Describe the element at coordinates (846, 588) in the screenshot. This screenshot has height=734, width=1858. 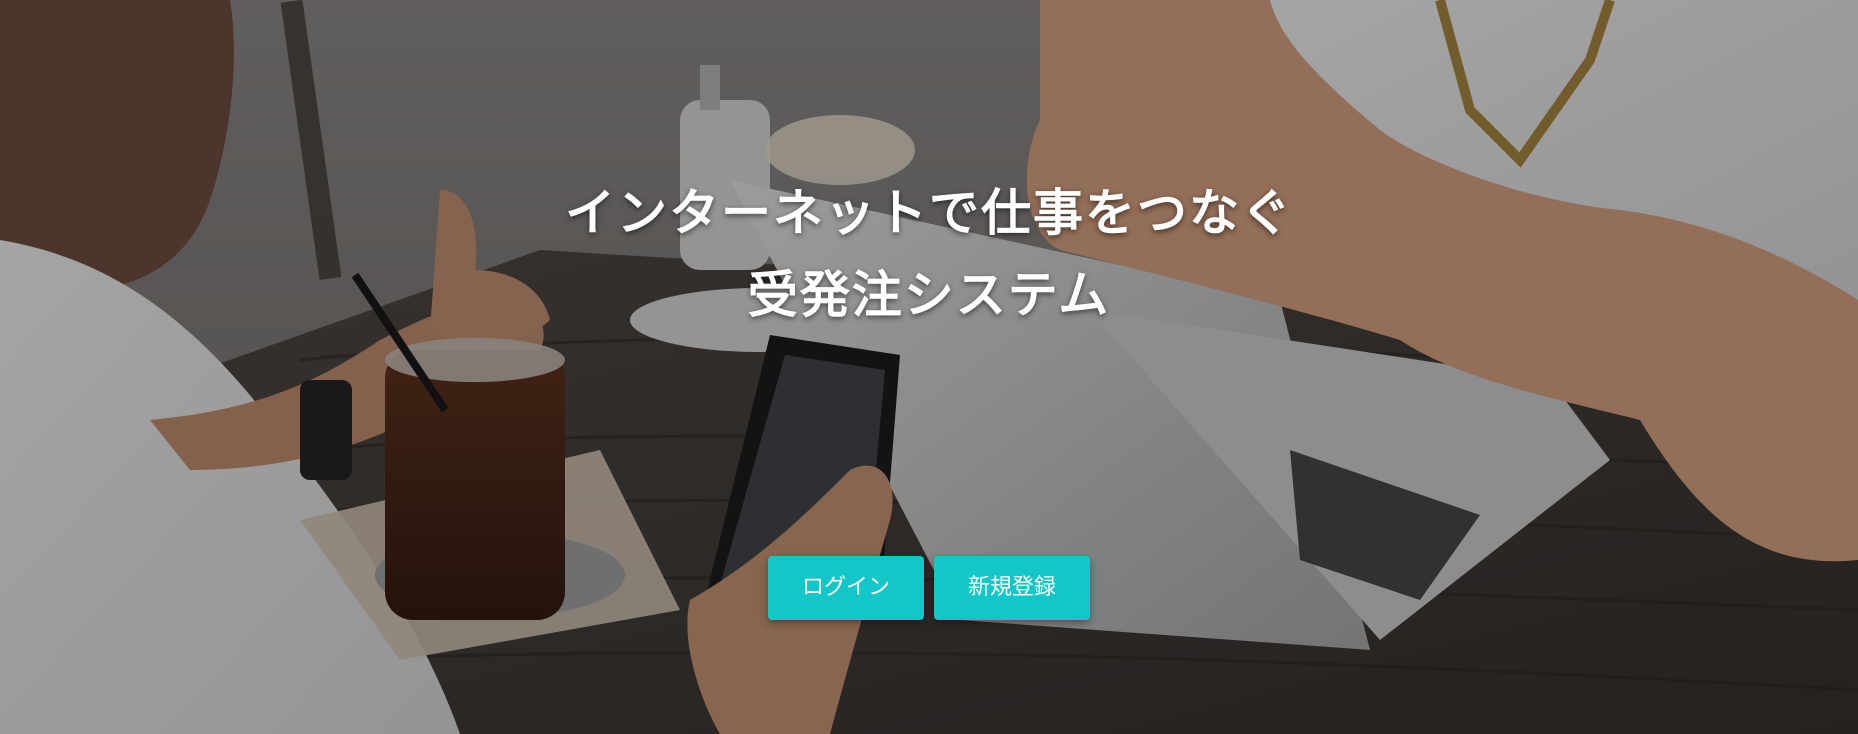
I see `login-button: ログイン` at that location.